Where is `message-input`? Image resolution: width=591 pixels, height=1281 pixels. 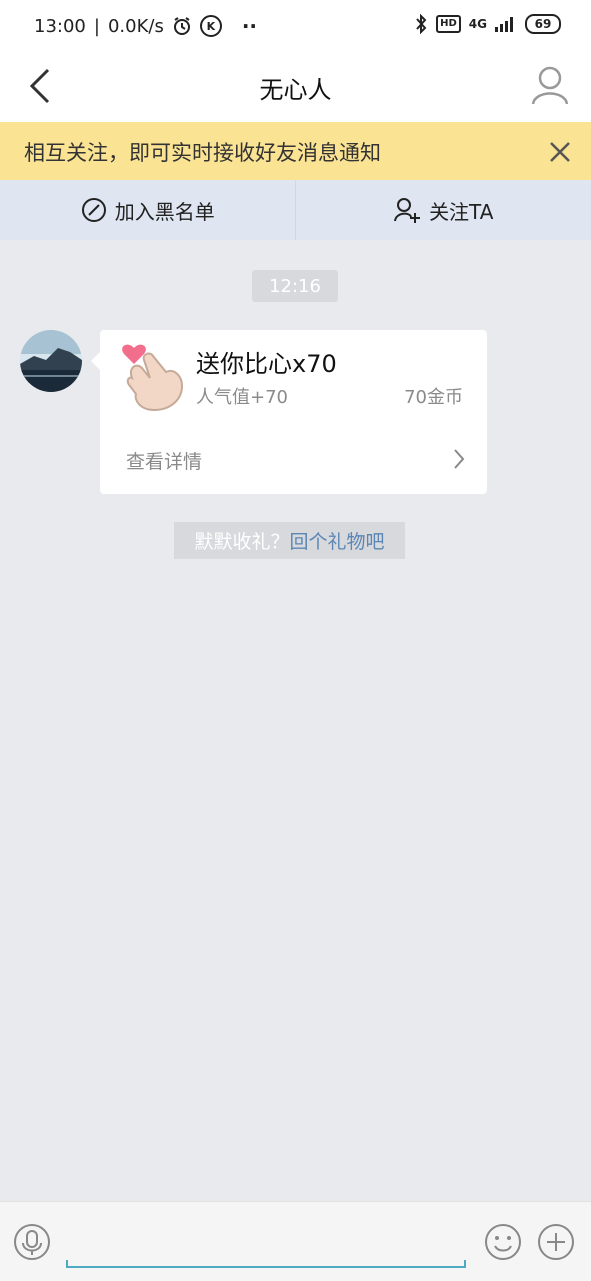 message-input is located at coordinates (266, 1264).